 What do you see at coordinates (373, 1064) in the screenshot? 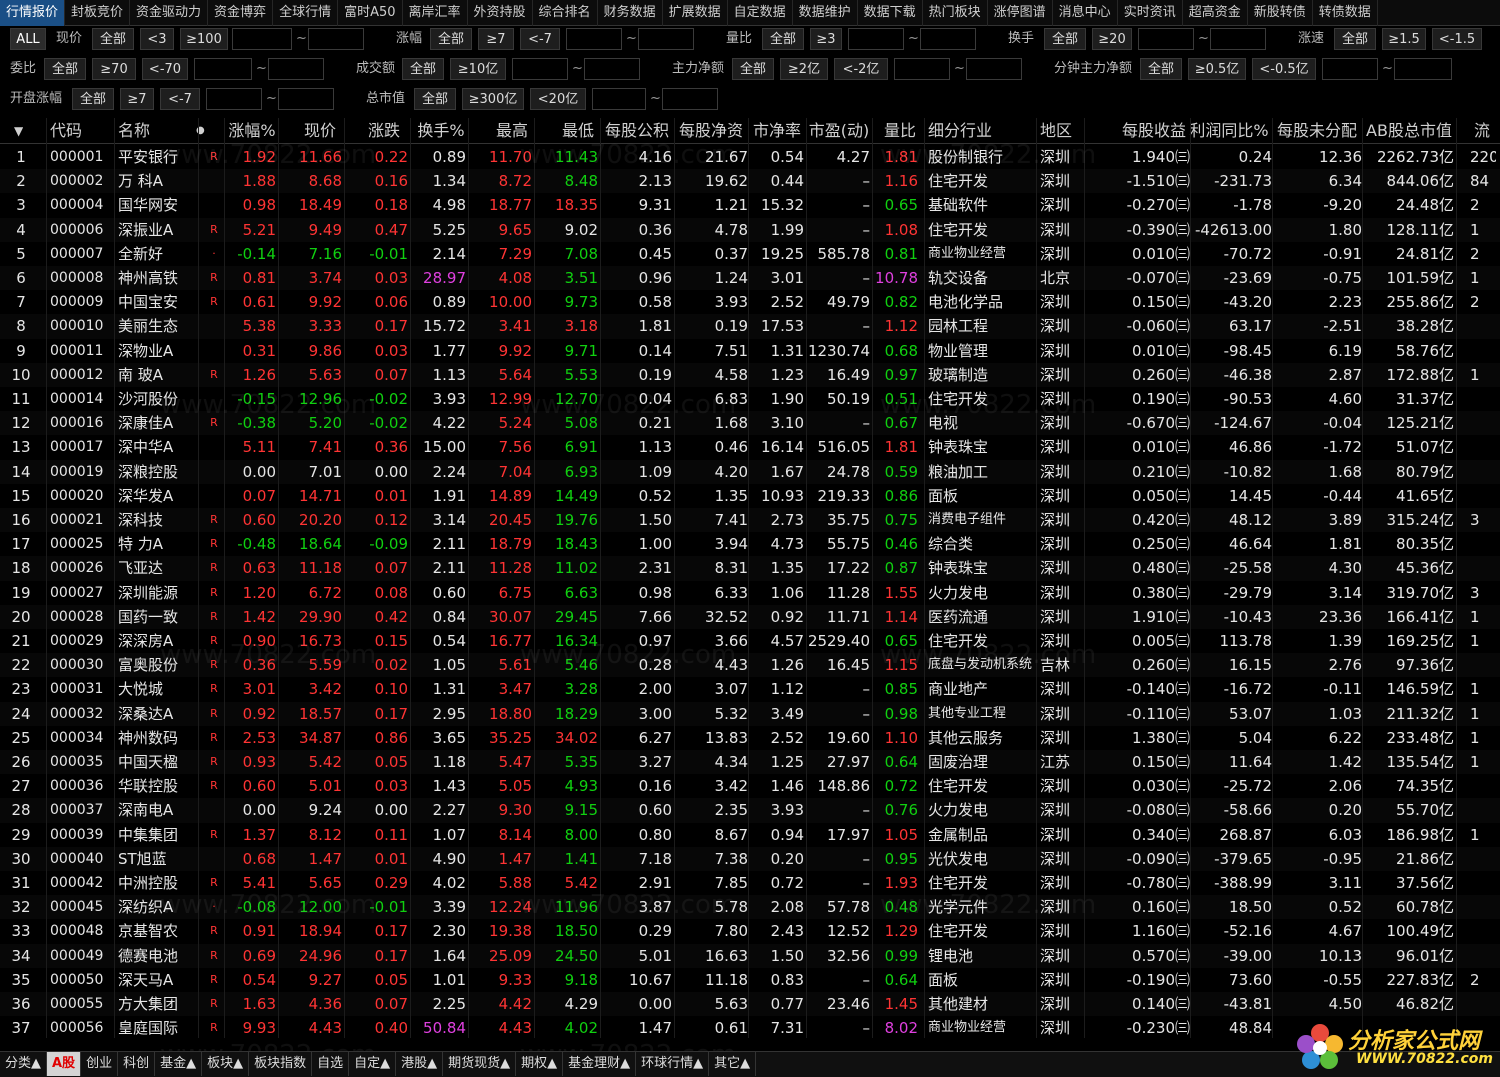
I see `bottom-tab: 自定▲` at bounding box center [373, 1064].